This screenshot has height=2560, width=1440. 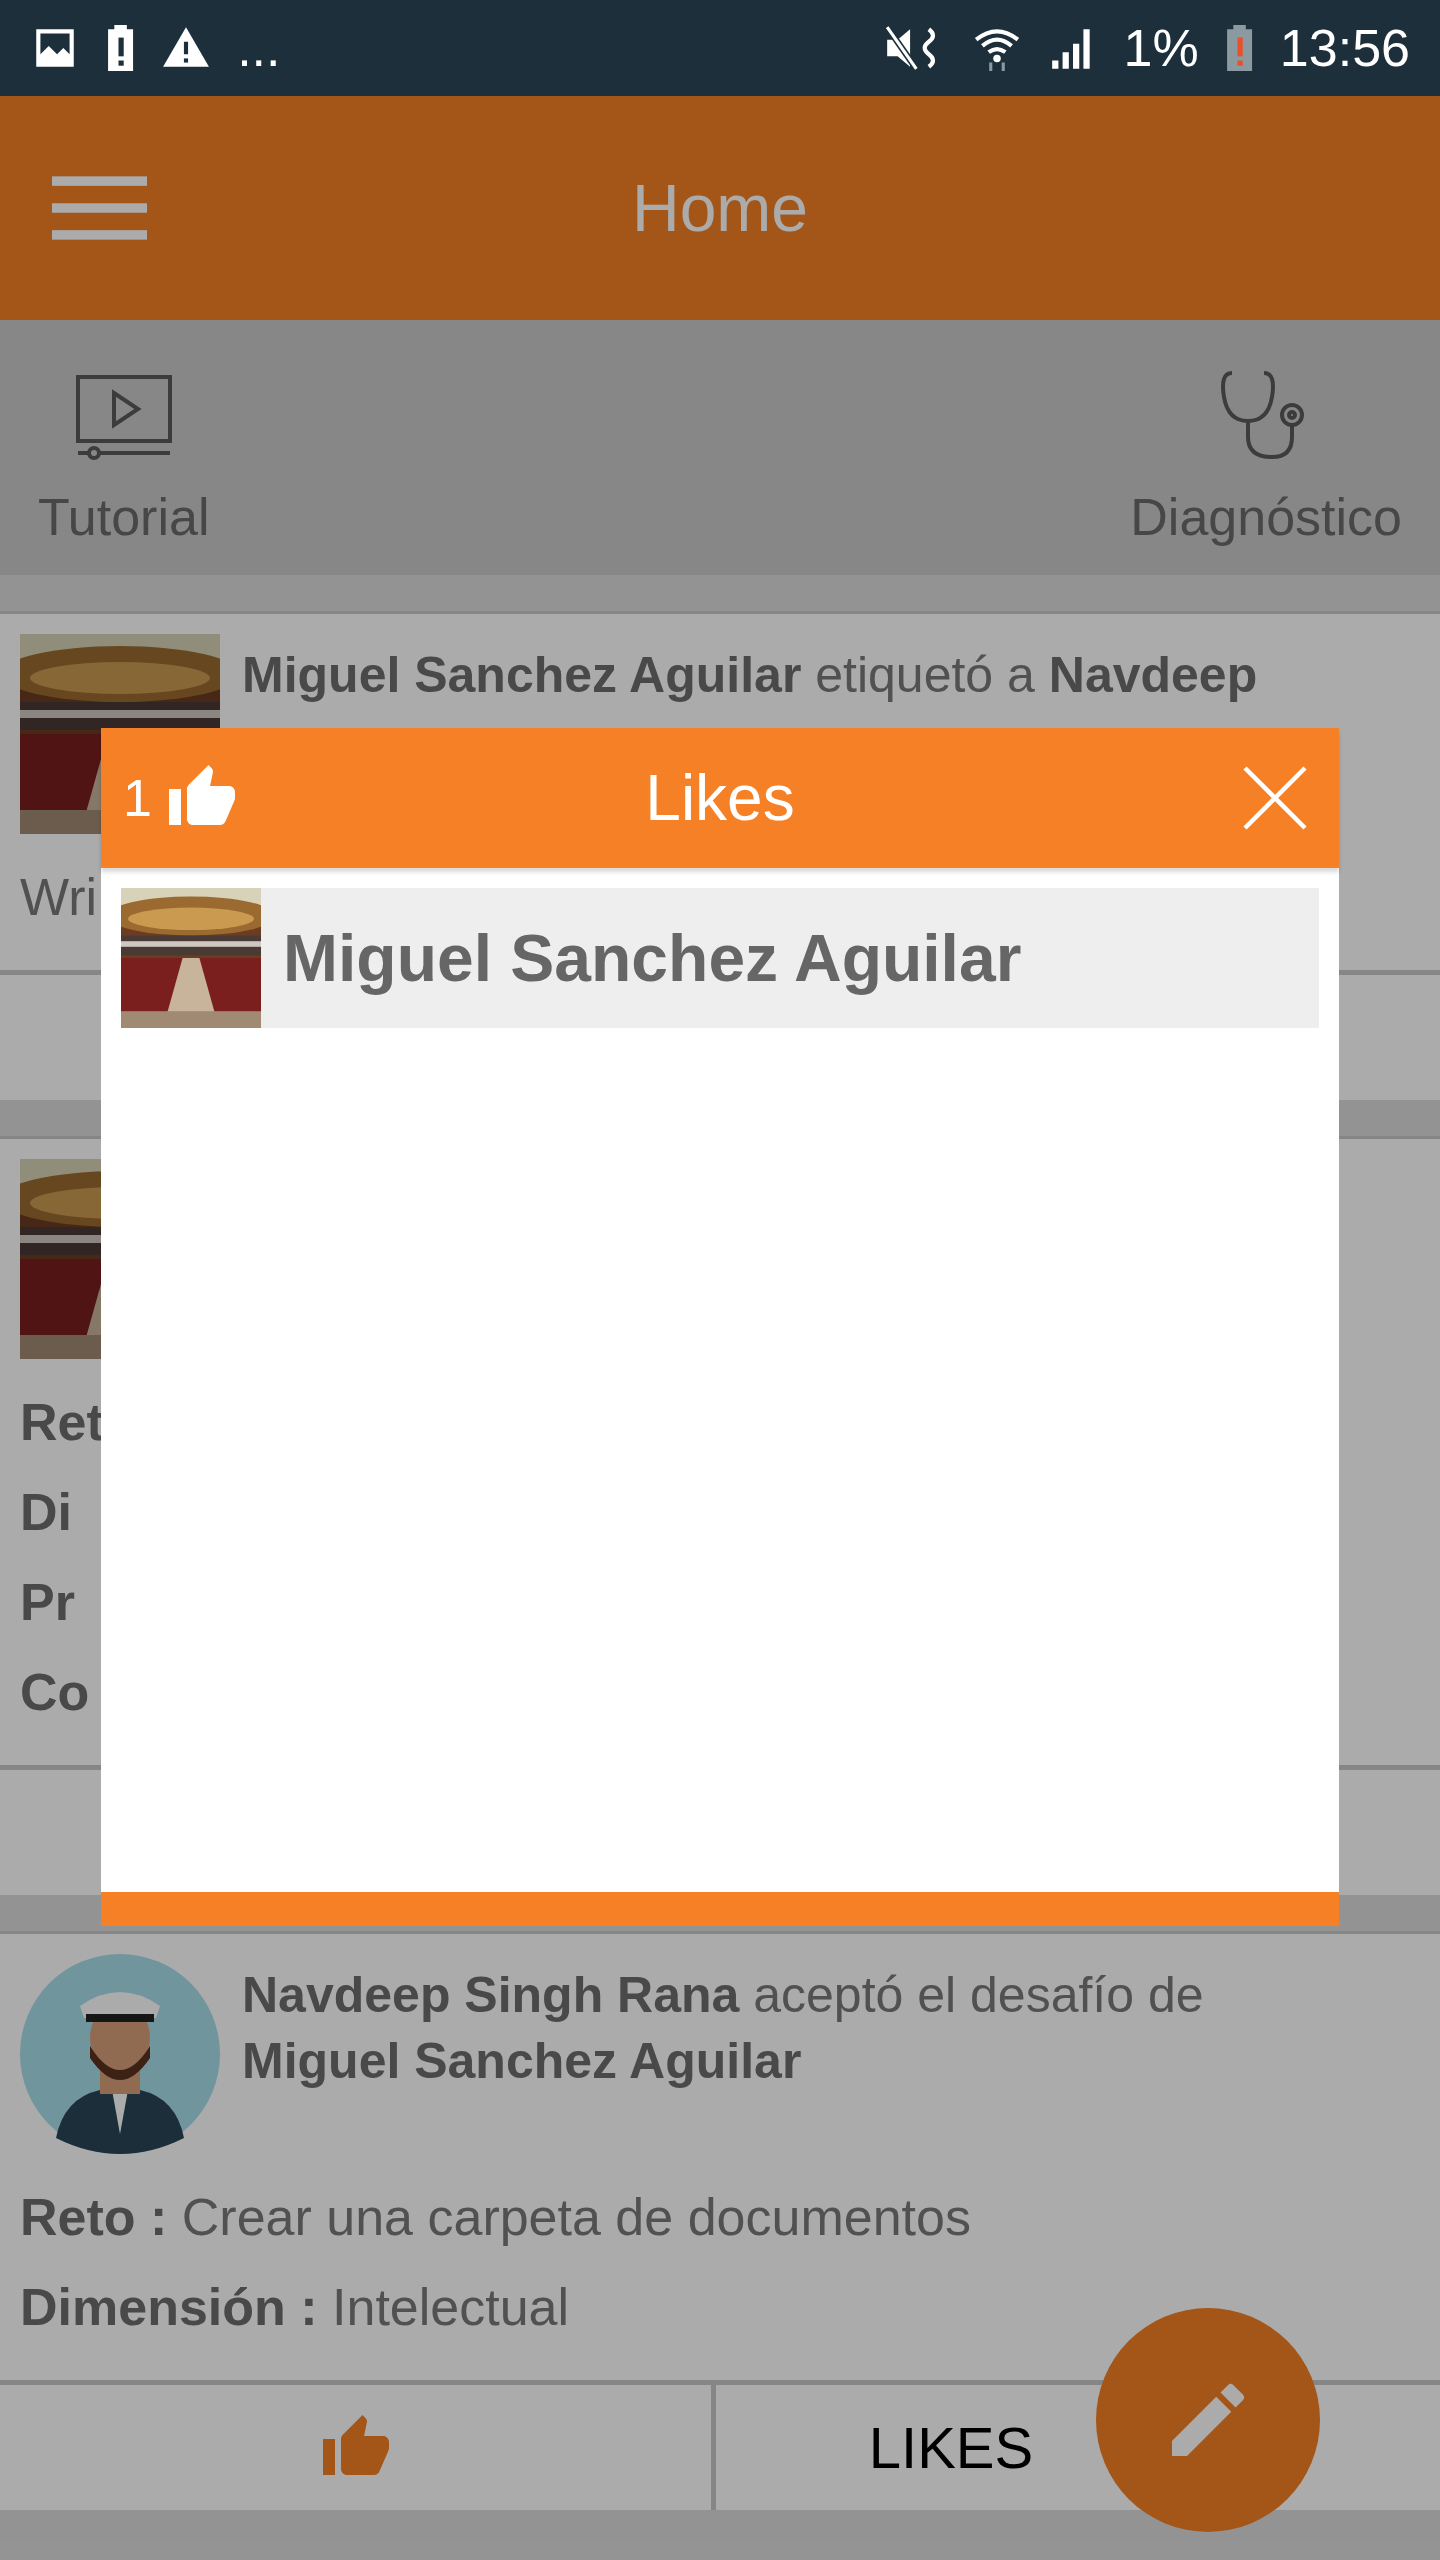 I want to click on battery-alert-icon, so click(x=121, y=48).